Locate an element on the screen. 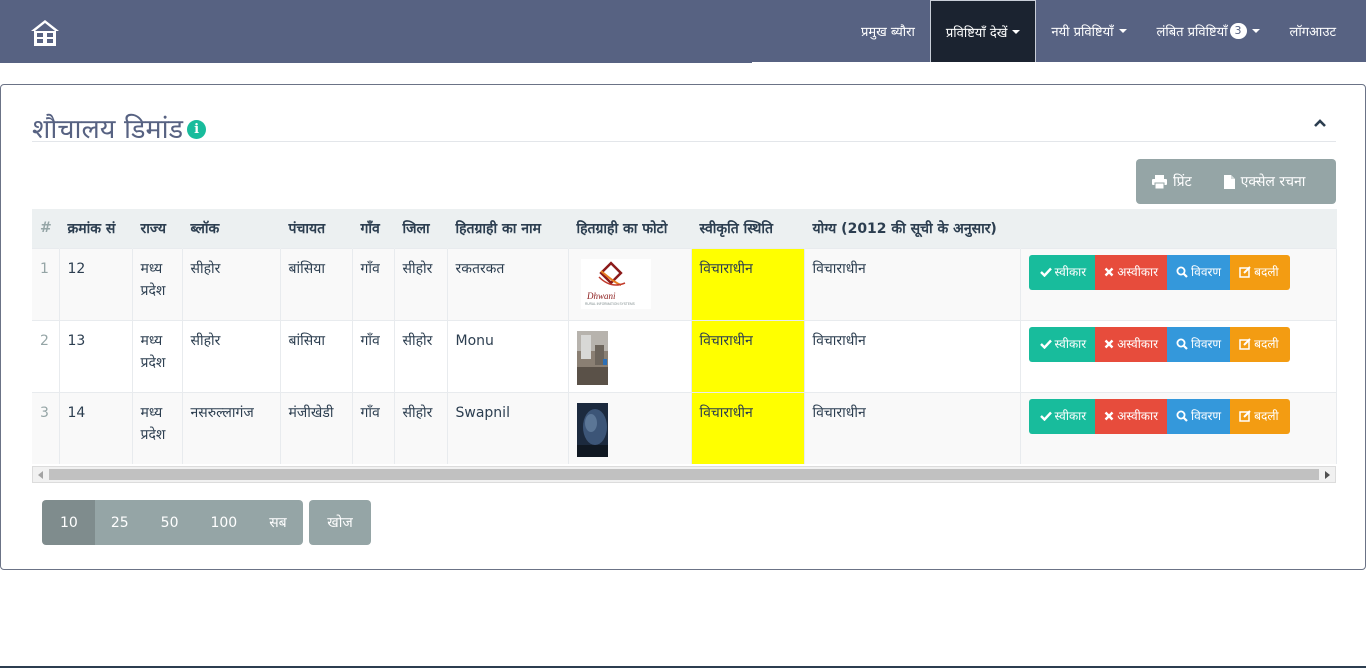 Image resolution: width=1366 pixels, height=668 pixels. row-beneficiary-name: Swapnil is located at coordinates (508, 427).